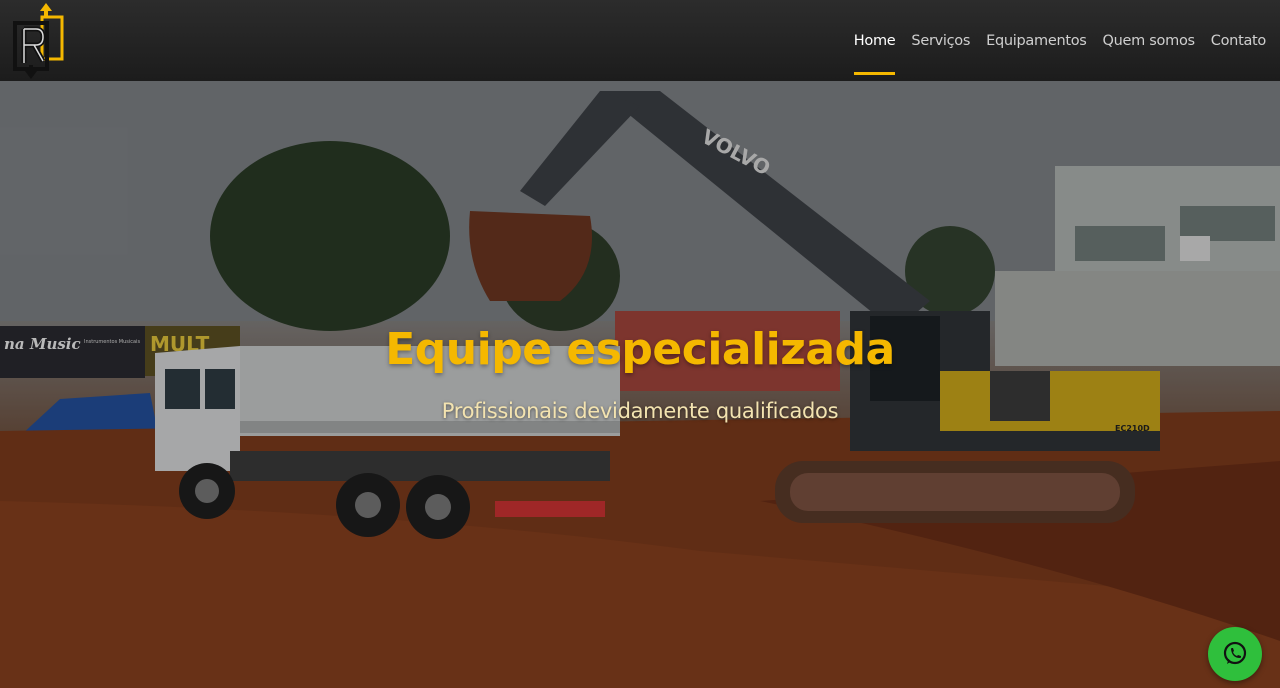  What do you see at coordinates (1149, 41) in the screenshot?
I see `nav-item-quem-somos: Quem somos` at bounding box center [1149, 41].